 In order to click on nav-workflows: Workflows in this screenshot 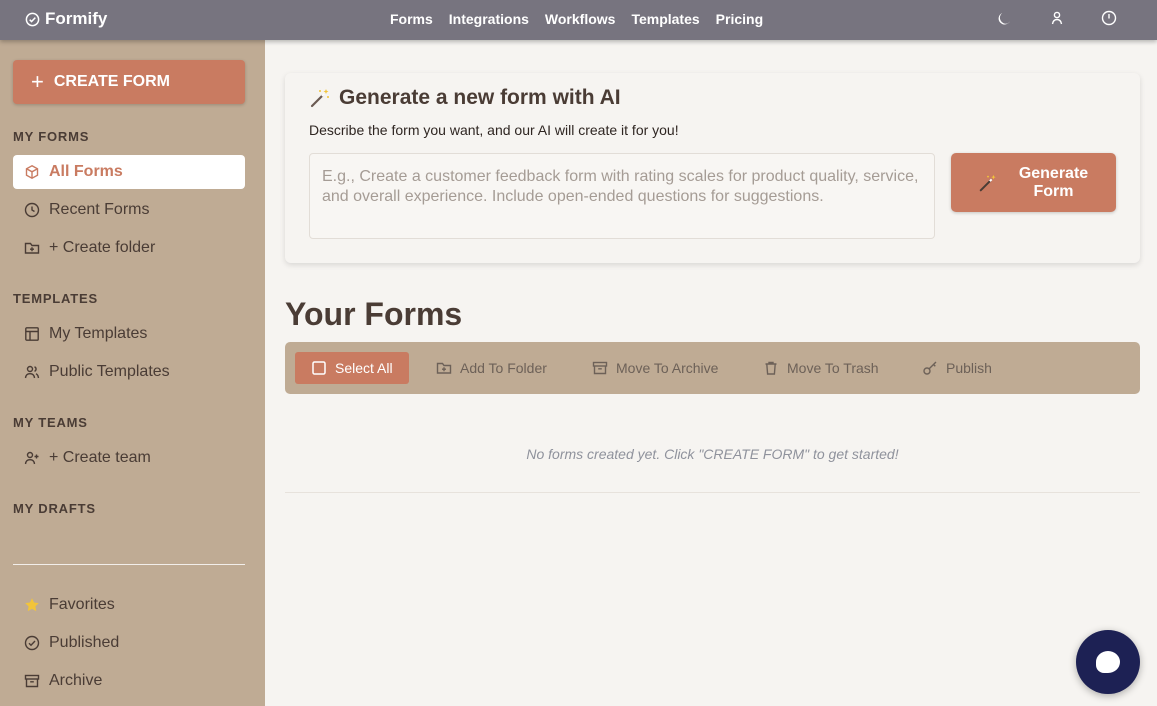, I will do `click(580, 19)`.